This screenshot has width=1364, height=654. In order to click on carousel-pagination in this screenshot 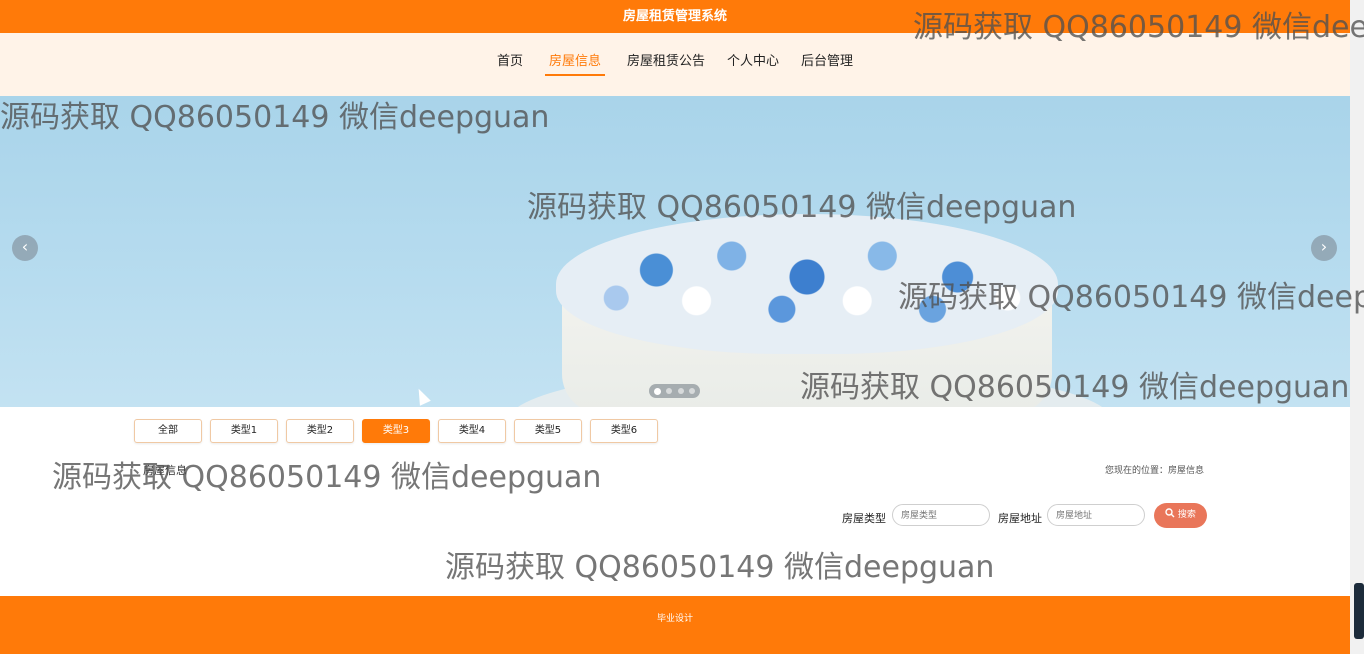, I will do `click(674, 391)`.